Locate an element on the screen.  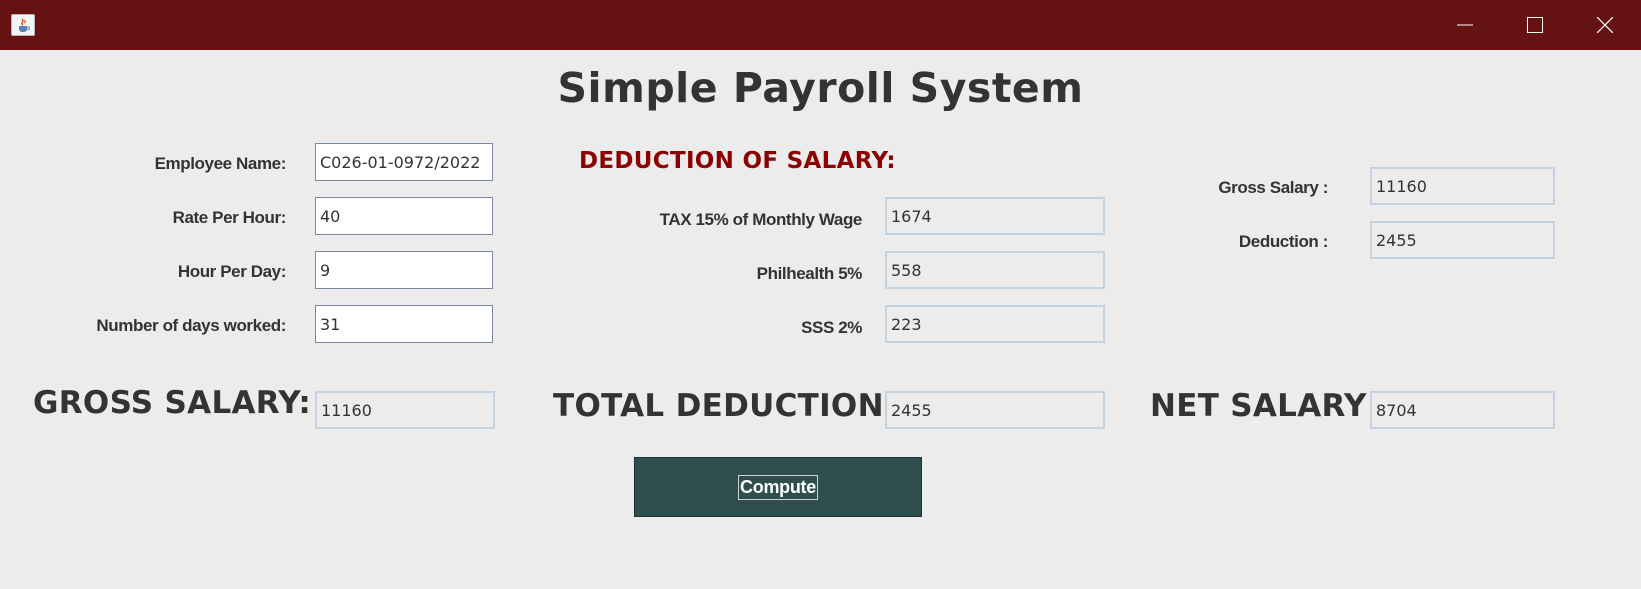
compute-button: Compute is located at coordinates (778, 487).